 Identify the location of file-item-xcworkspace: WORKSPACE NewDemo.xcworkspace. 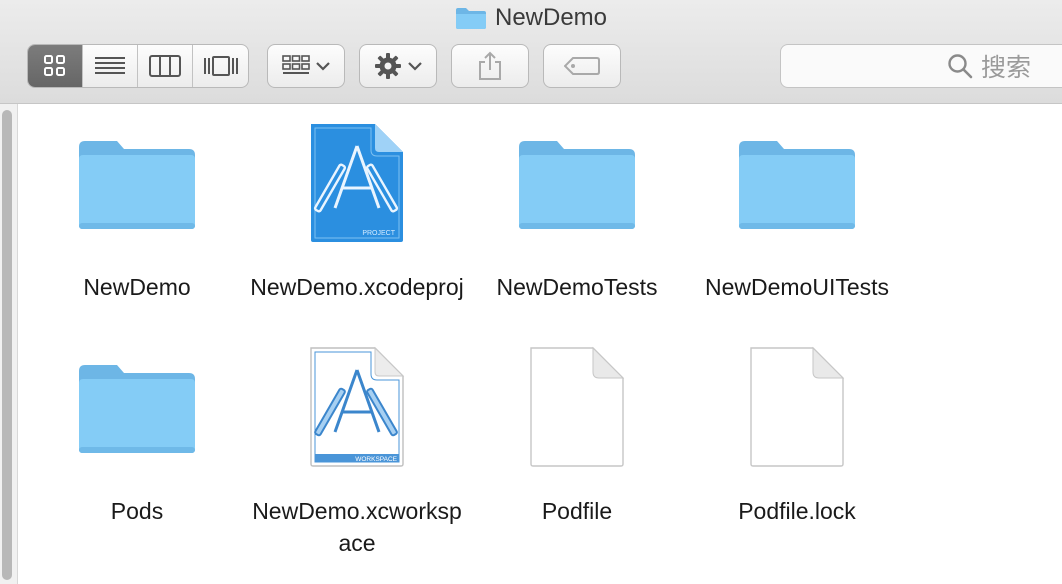
(357, 450).